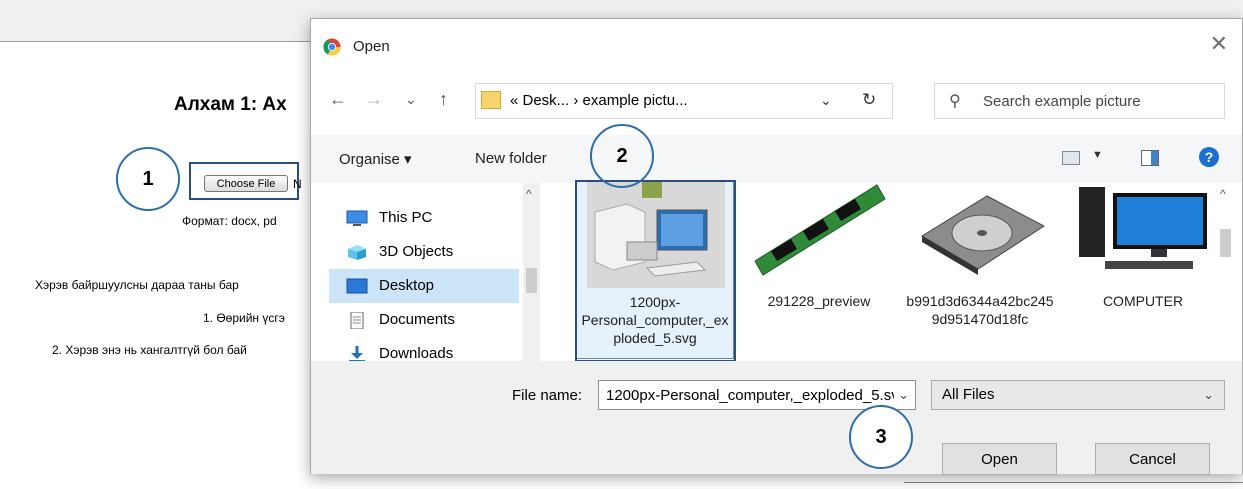 This screenshot has height=489, width=1243. Describe the element at coordinates (776, 159) in the screenshot. I see `command-bar: Organise ▾ New folder ▼ ?` at that location.